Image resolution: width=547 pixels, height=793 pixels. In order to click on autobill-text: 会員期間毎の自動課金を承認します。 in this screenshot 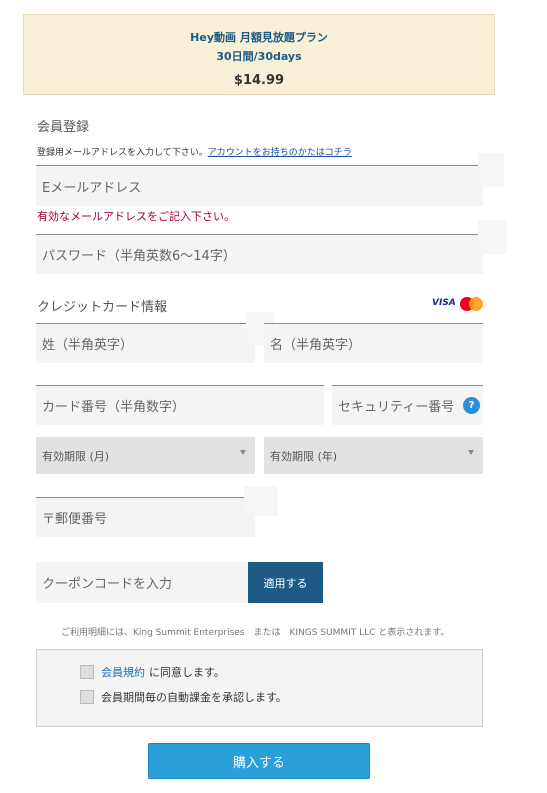, I will do `click(194, 697)`.